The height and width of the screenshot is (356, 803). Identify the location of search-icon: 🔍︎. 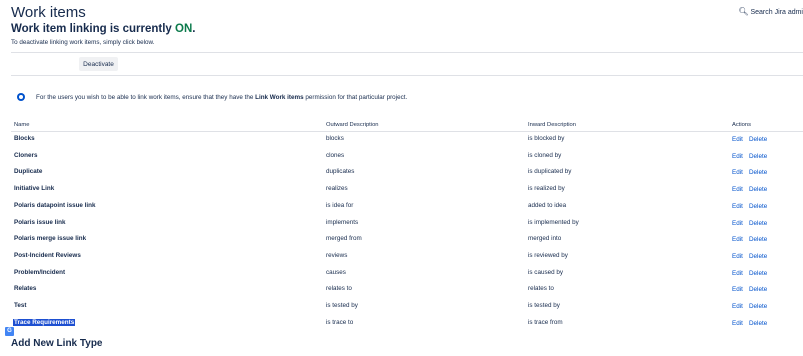
(743, 11).